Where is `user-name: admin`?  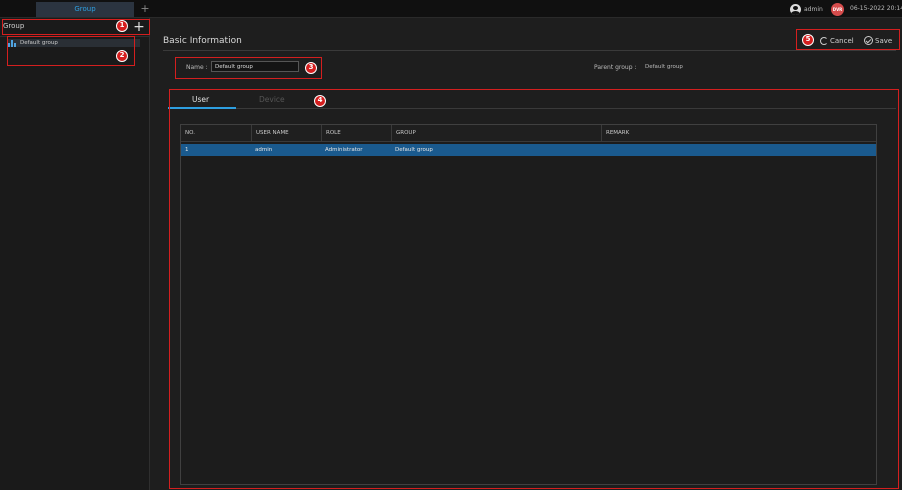 user-name: admin is located at coordinates (813, 9).